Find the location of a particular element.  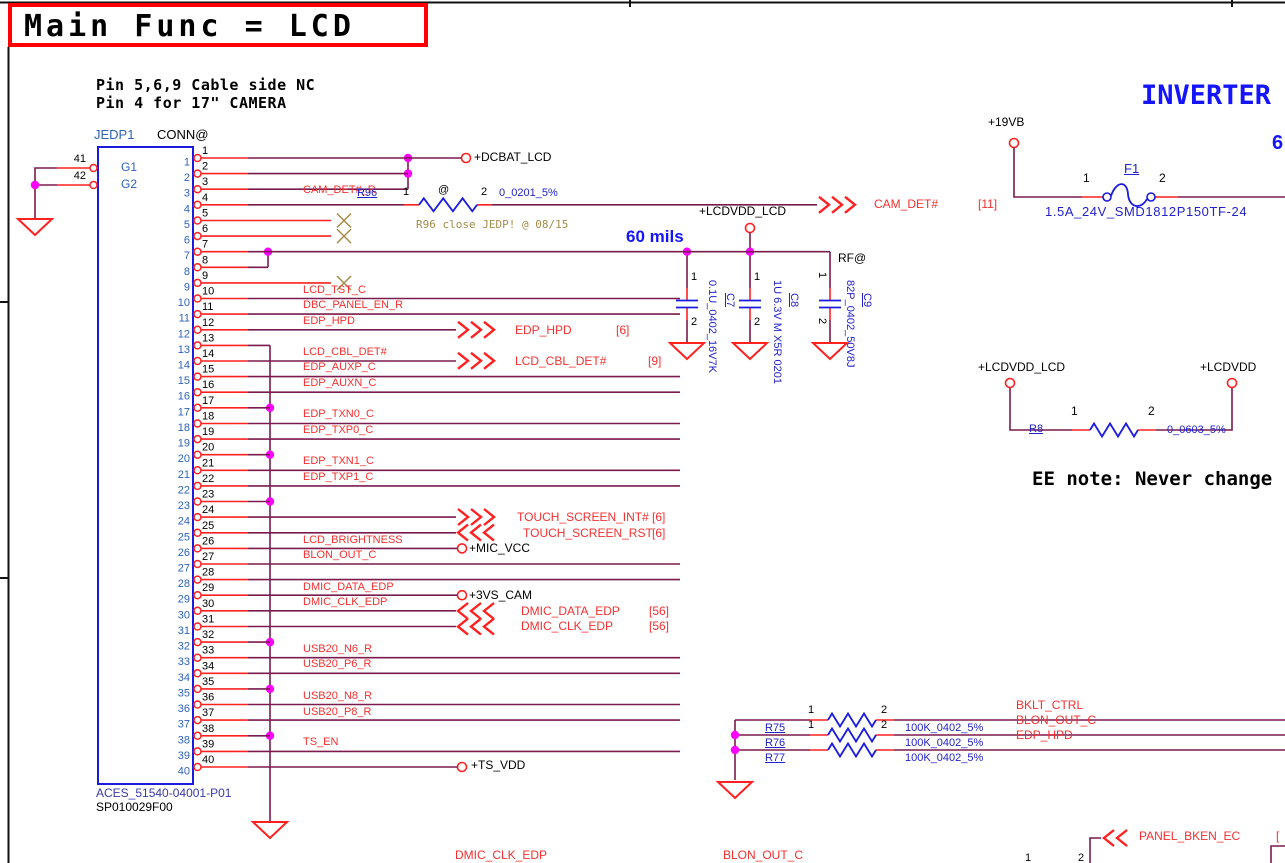

pin-number-outer: 18 is located at coordinates (208, 417).